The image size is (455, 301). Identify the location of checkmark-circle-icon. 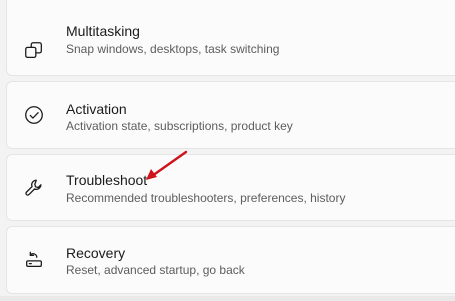
(34, 115).